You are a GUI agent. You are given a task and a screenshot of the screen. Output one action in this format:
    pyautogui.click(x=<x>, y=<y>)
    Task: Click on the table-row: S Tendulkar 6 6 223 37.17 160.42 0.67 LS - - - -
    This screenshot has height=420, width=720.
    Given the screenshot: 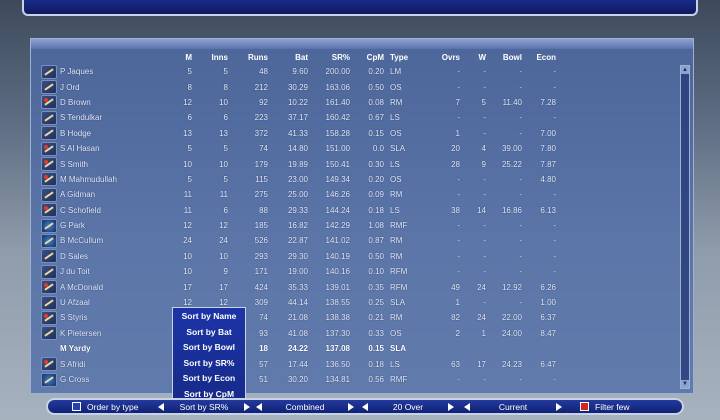 What is the action you would take?
    pyautogui.click(x=298, y=117)
    